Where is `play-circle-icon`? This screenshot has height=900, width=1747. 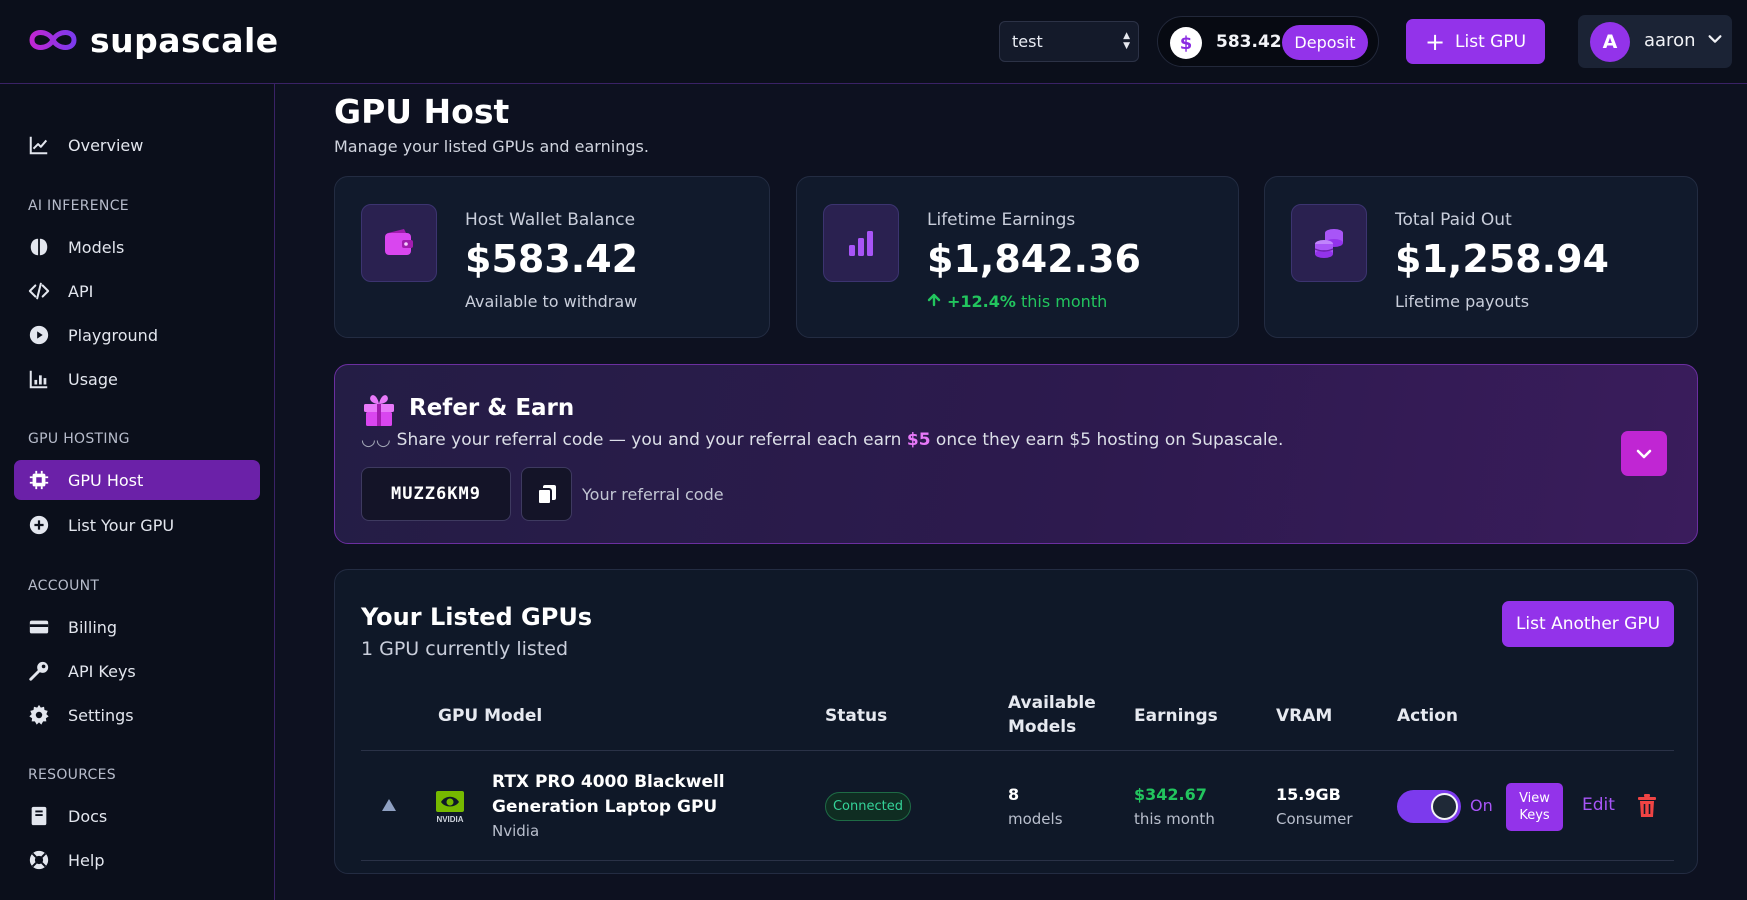
play-circle-icon is located at coordinates (39, 335).